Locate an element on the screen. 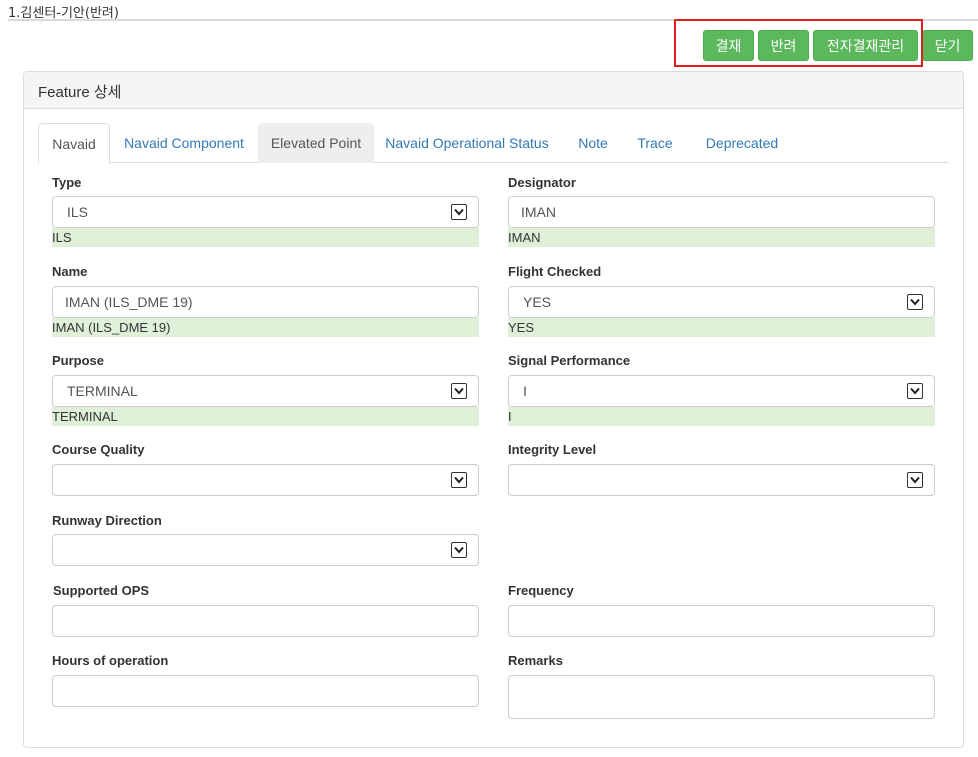 Image resolution: width=978 pixels, height=757 pixels. tab-navaid-component: Navaid Component is located at coordinates (184, 143).